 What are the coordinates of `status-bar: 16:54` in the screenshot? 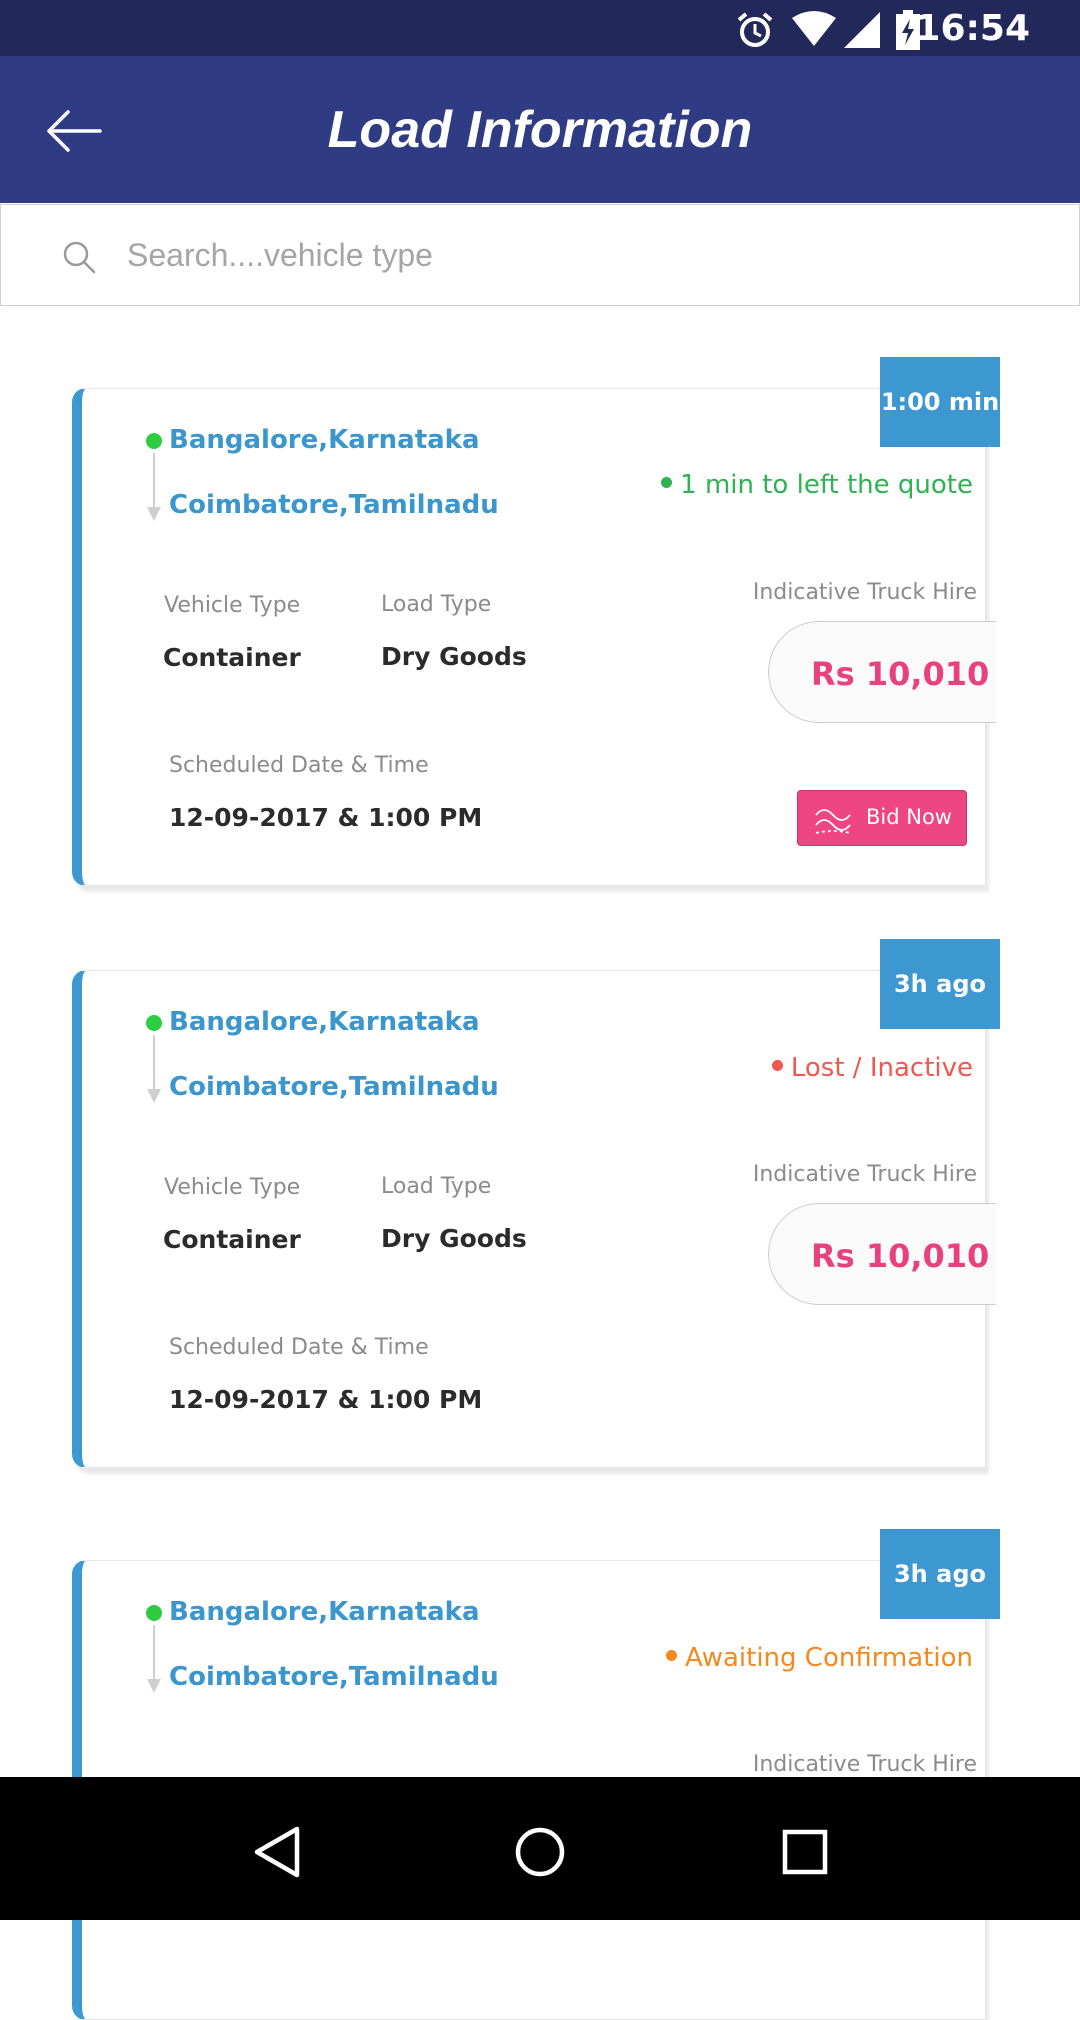 It's located at (540, 28).